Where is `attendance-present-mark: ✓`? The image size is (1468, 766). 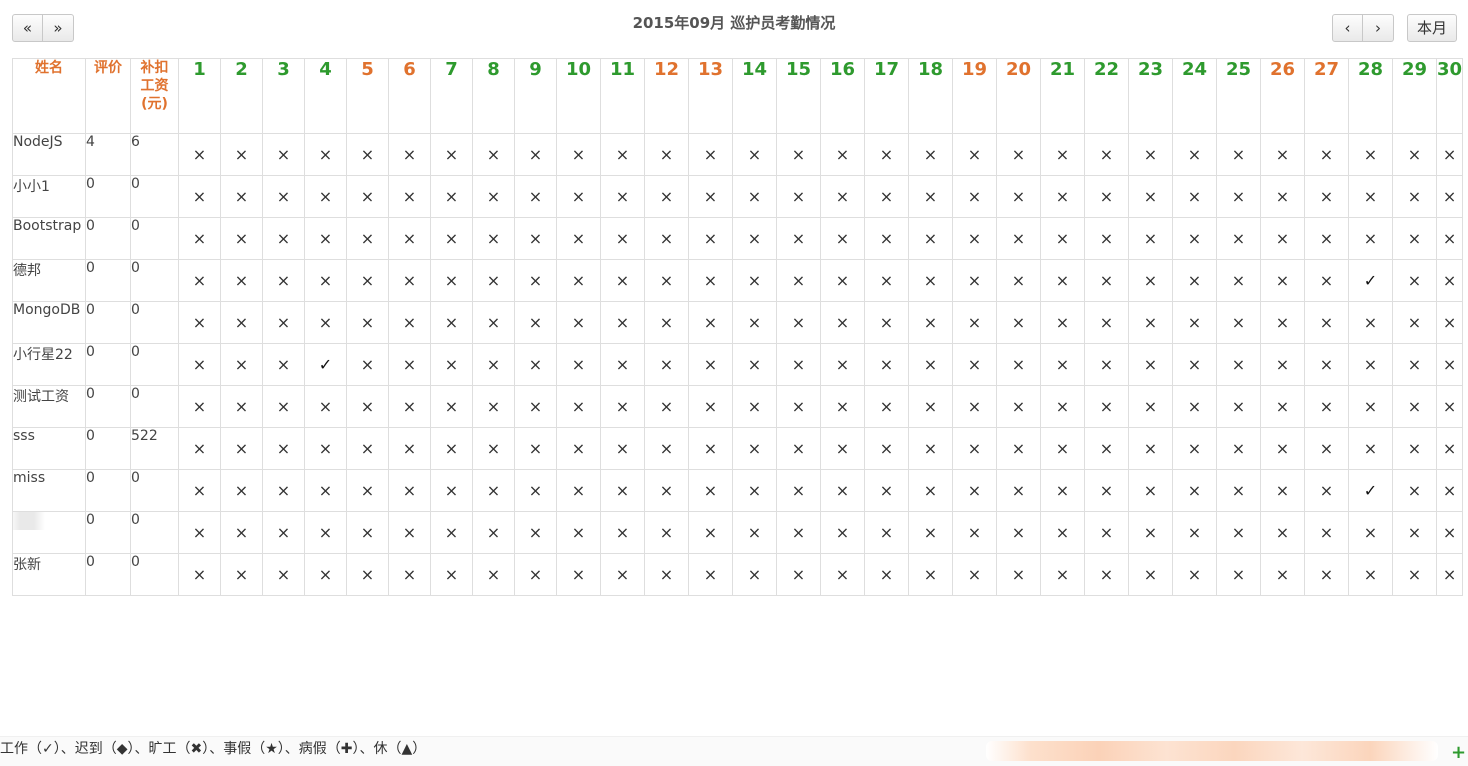 attendance-present-mark: ✓ is located at coordinates (1370, 490).